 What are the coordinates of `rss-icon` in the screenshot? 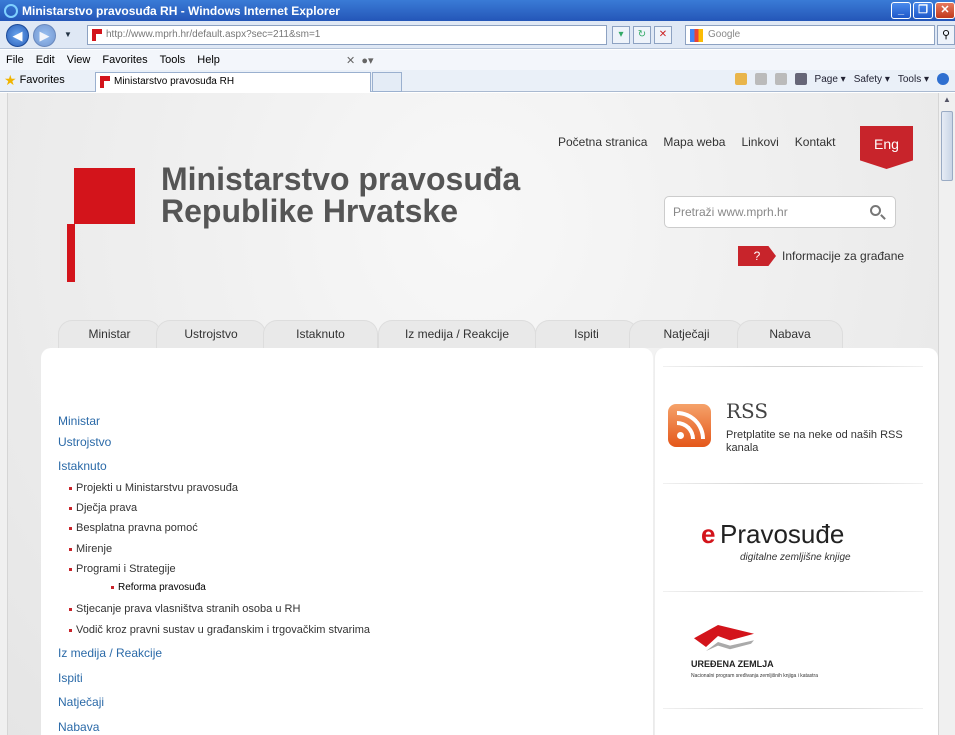 It's located at (689, 425).